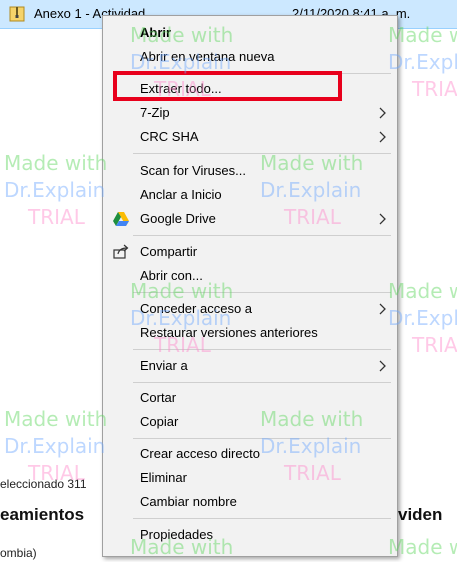  Describe the element at coordinates (250, 478) in the screenshot. I see `menu-item-delete: Eliminar` at that location.